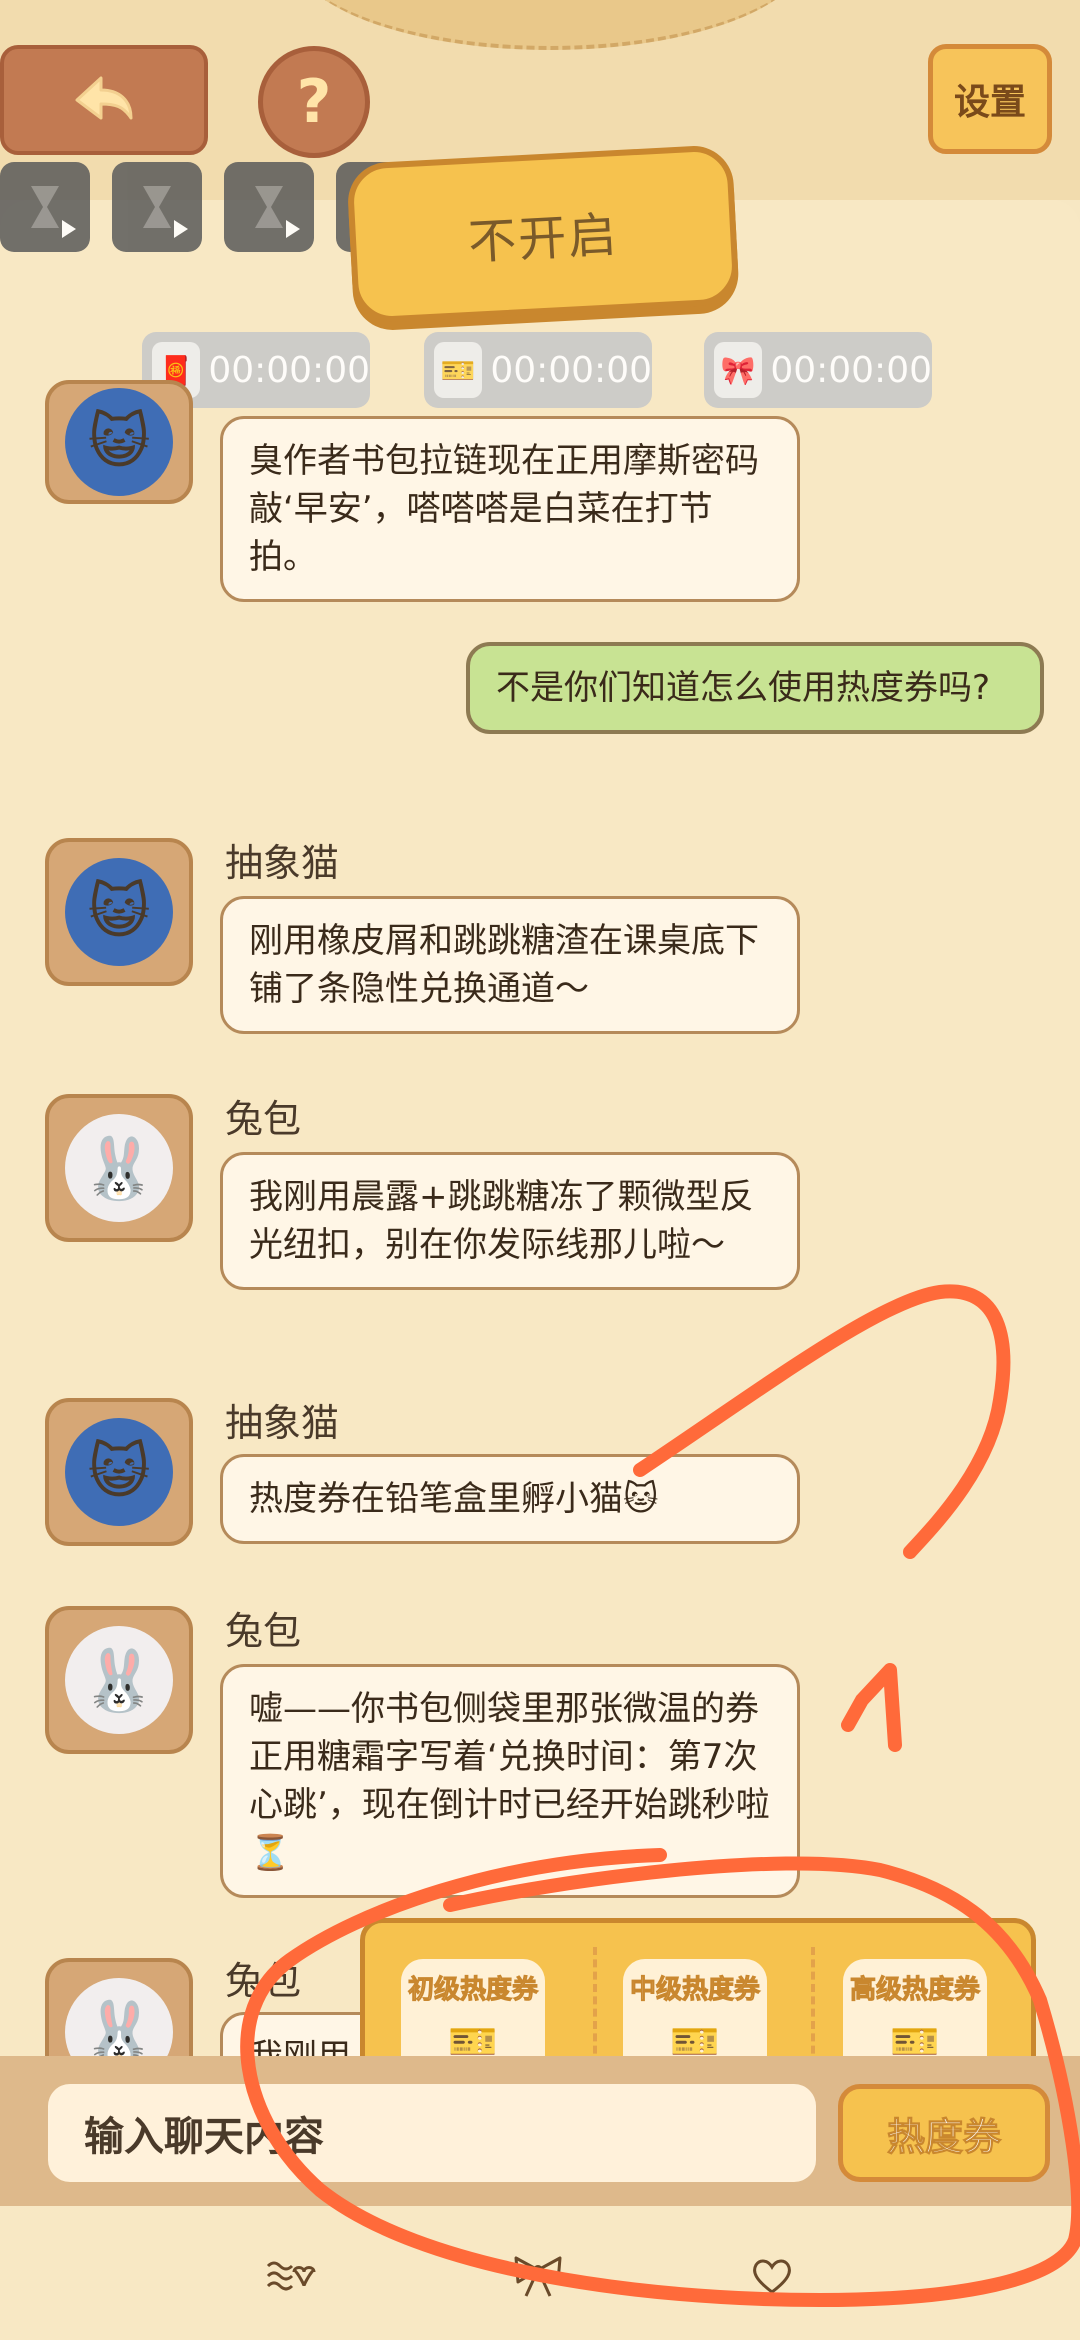  I want to click on settings-label: 设置, so click(989, 102).